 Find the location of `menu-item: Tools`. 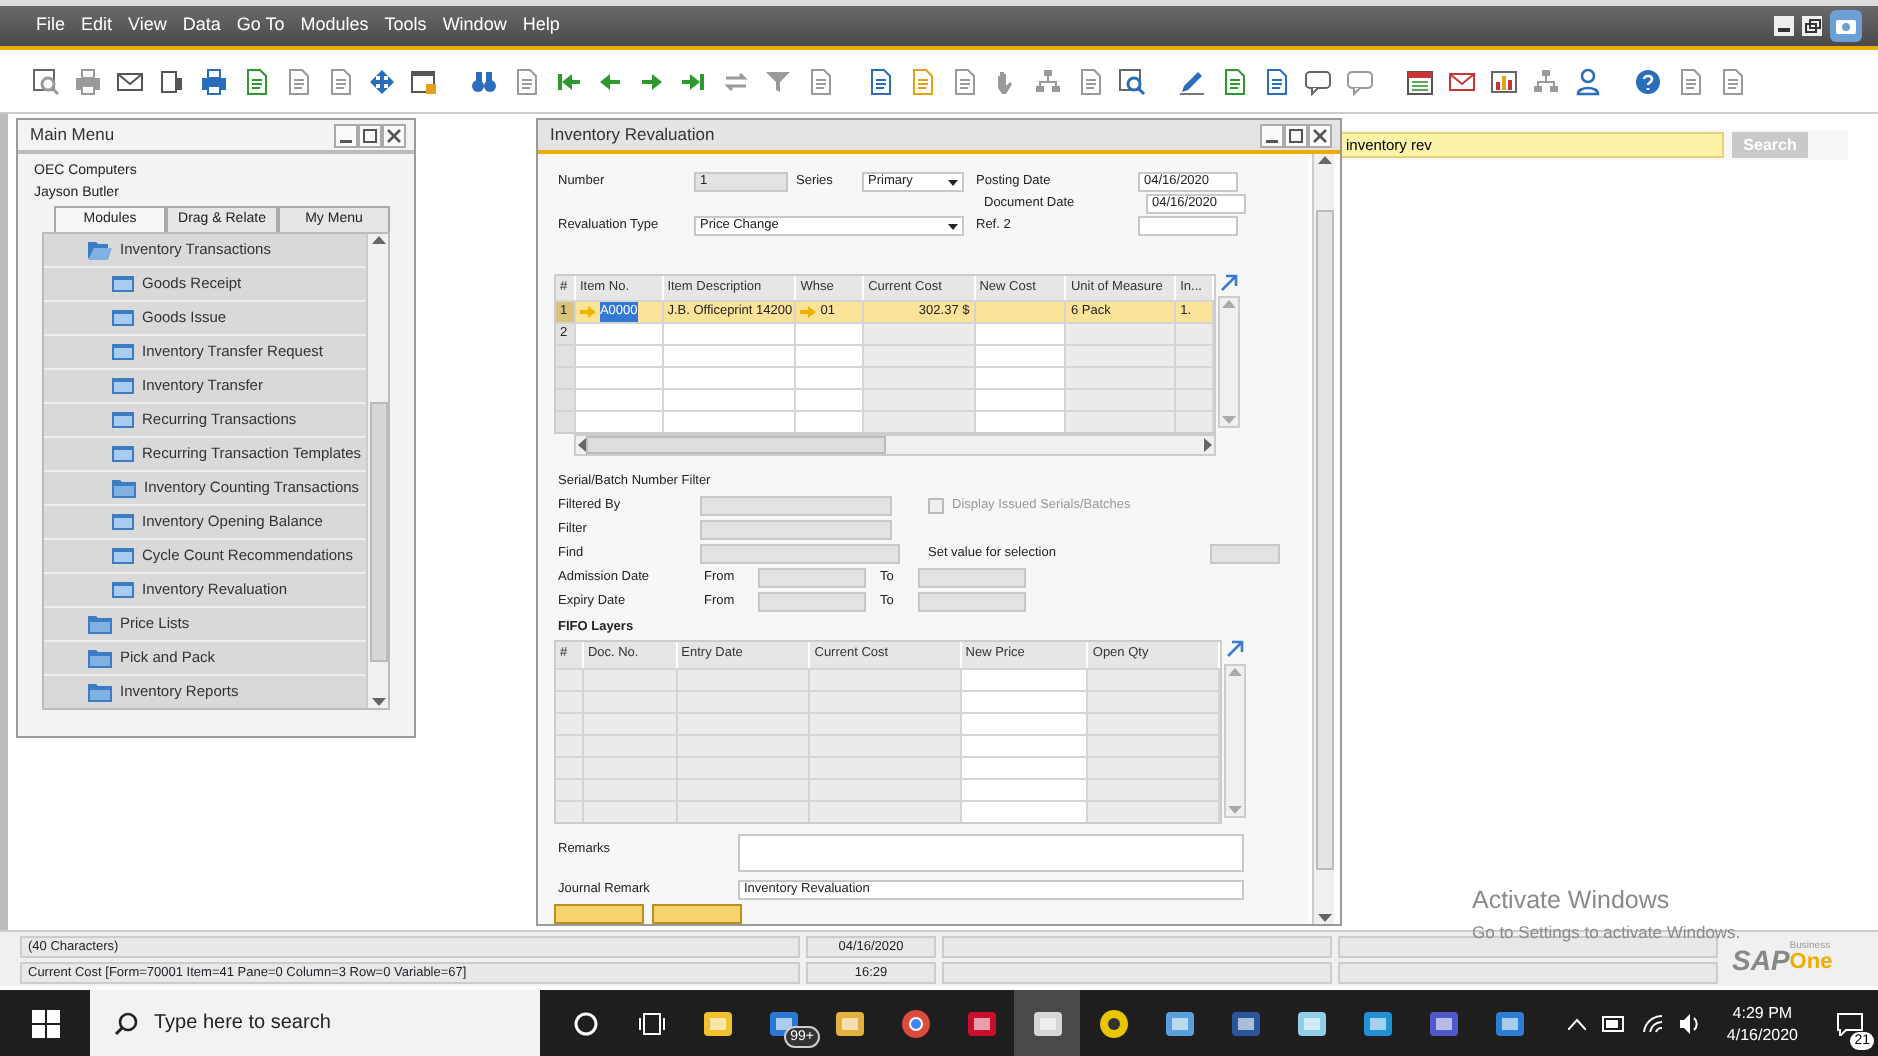

menu-item: Tools is located at coordinates (405, 26).